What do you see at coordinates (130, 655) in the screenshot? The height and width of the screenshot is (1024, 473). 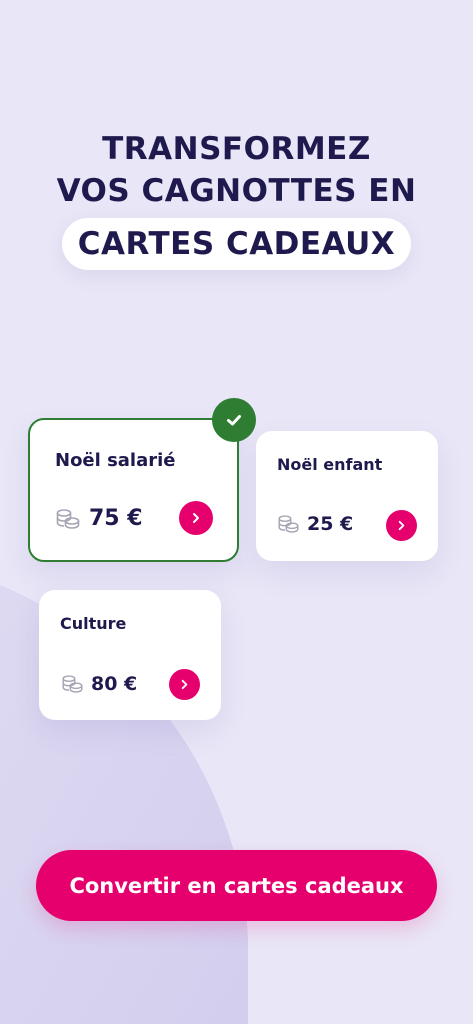 I see `card-culture: Culture 80 €` at bounding box center [130, 655].